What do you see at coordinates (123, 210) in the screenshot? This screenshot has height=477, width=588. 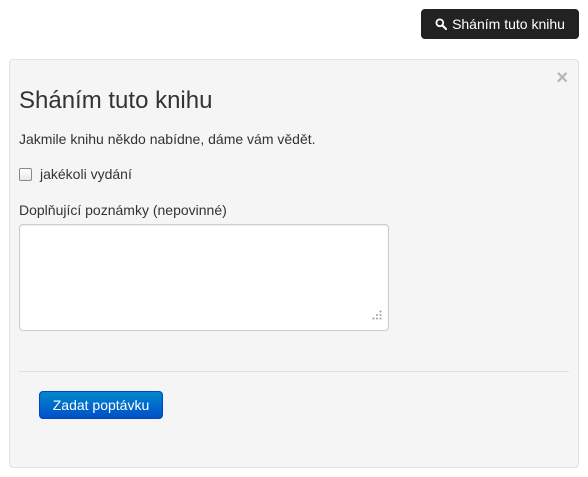 I see `notes-label: Doplňující poznámky (nepovinné)` at bounding box center [123, 210].